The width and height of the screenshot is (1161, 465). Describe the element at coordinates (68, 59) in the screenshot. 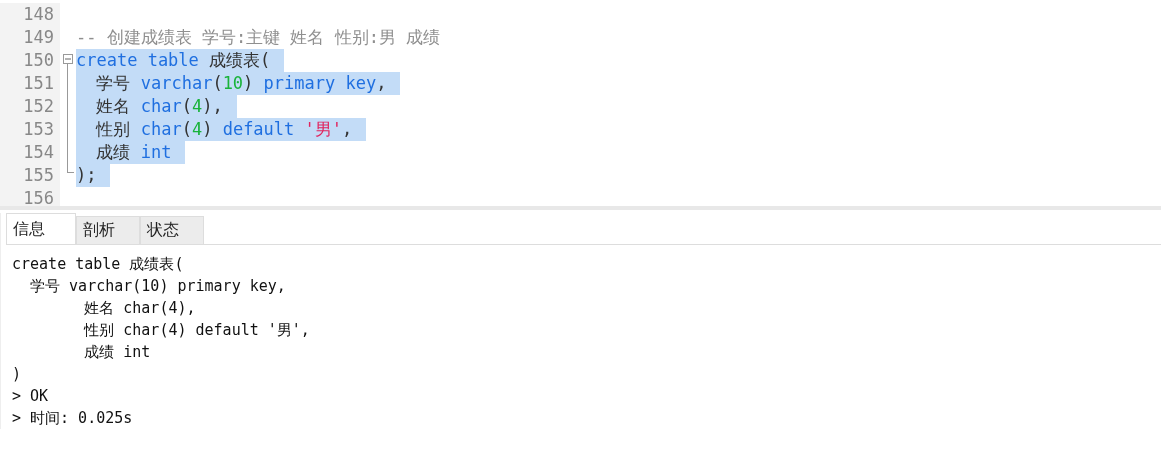

I see `fold-toggle-icon` at that location.